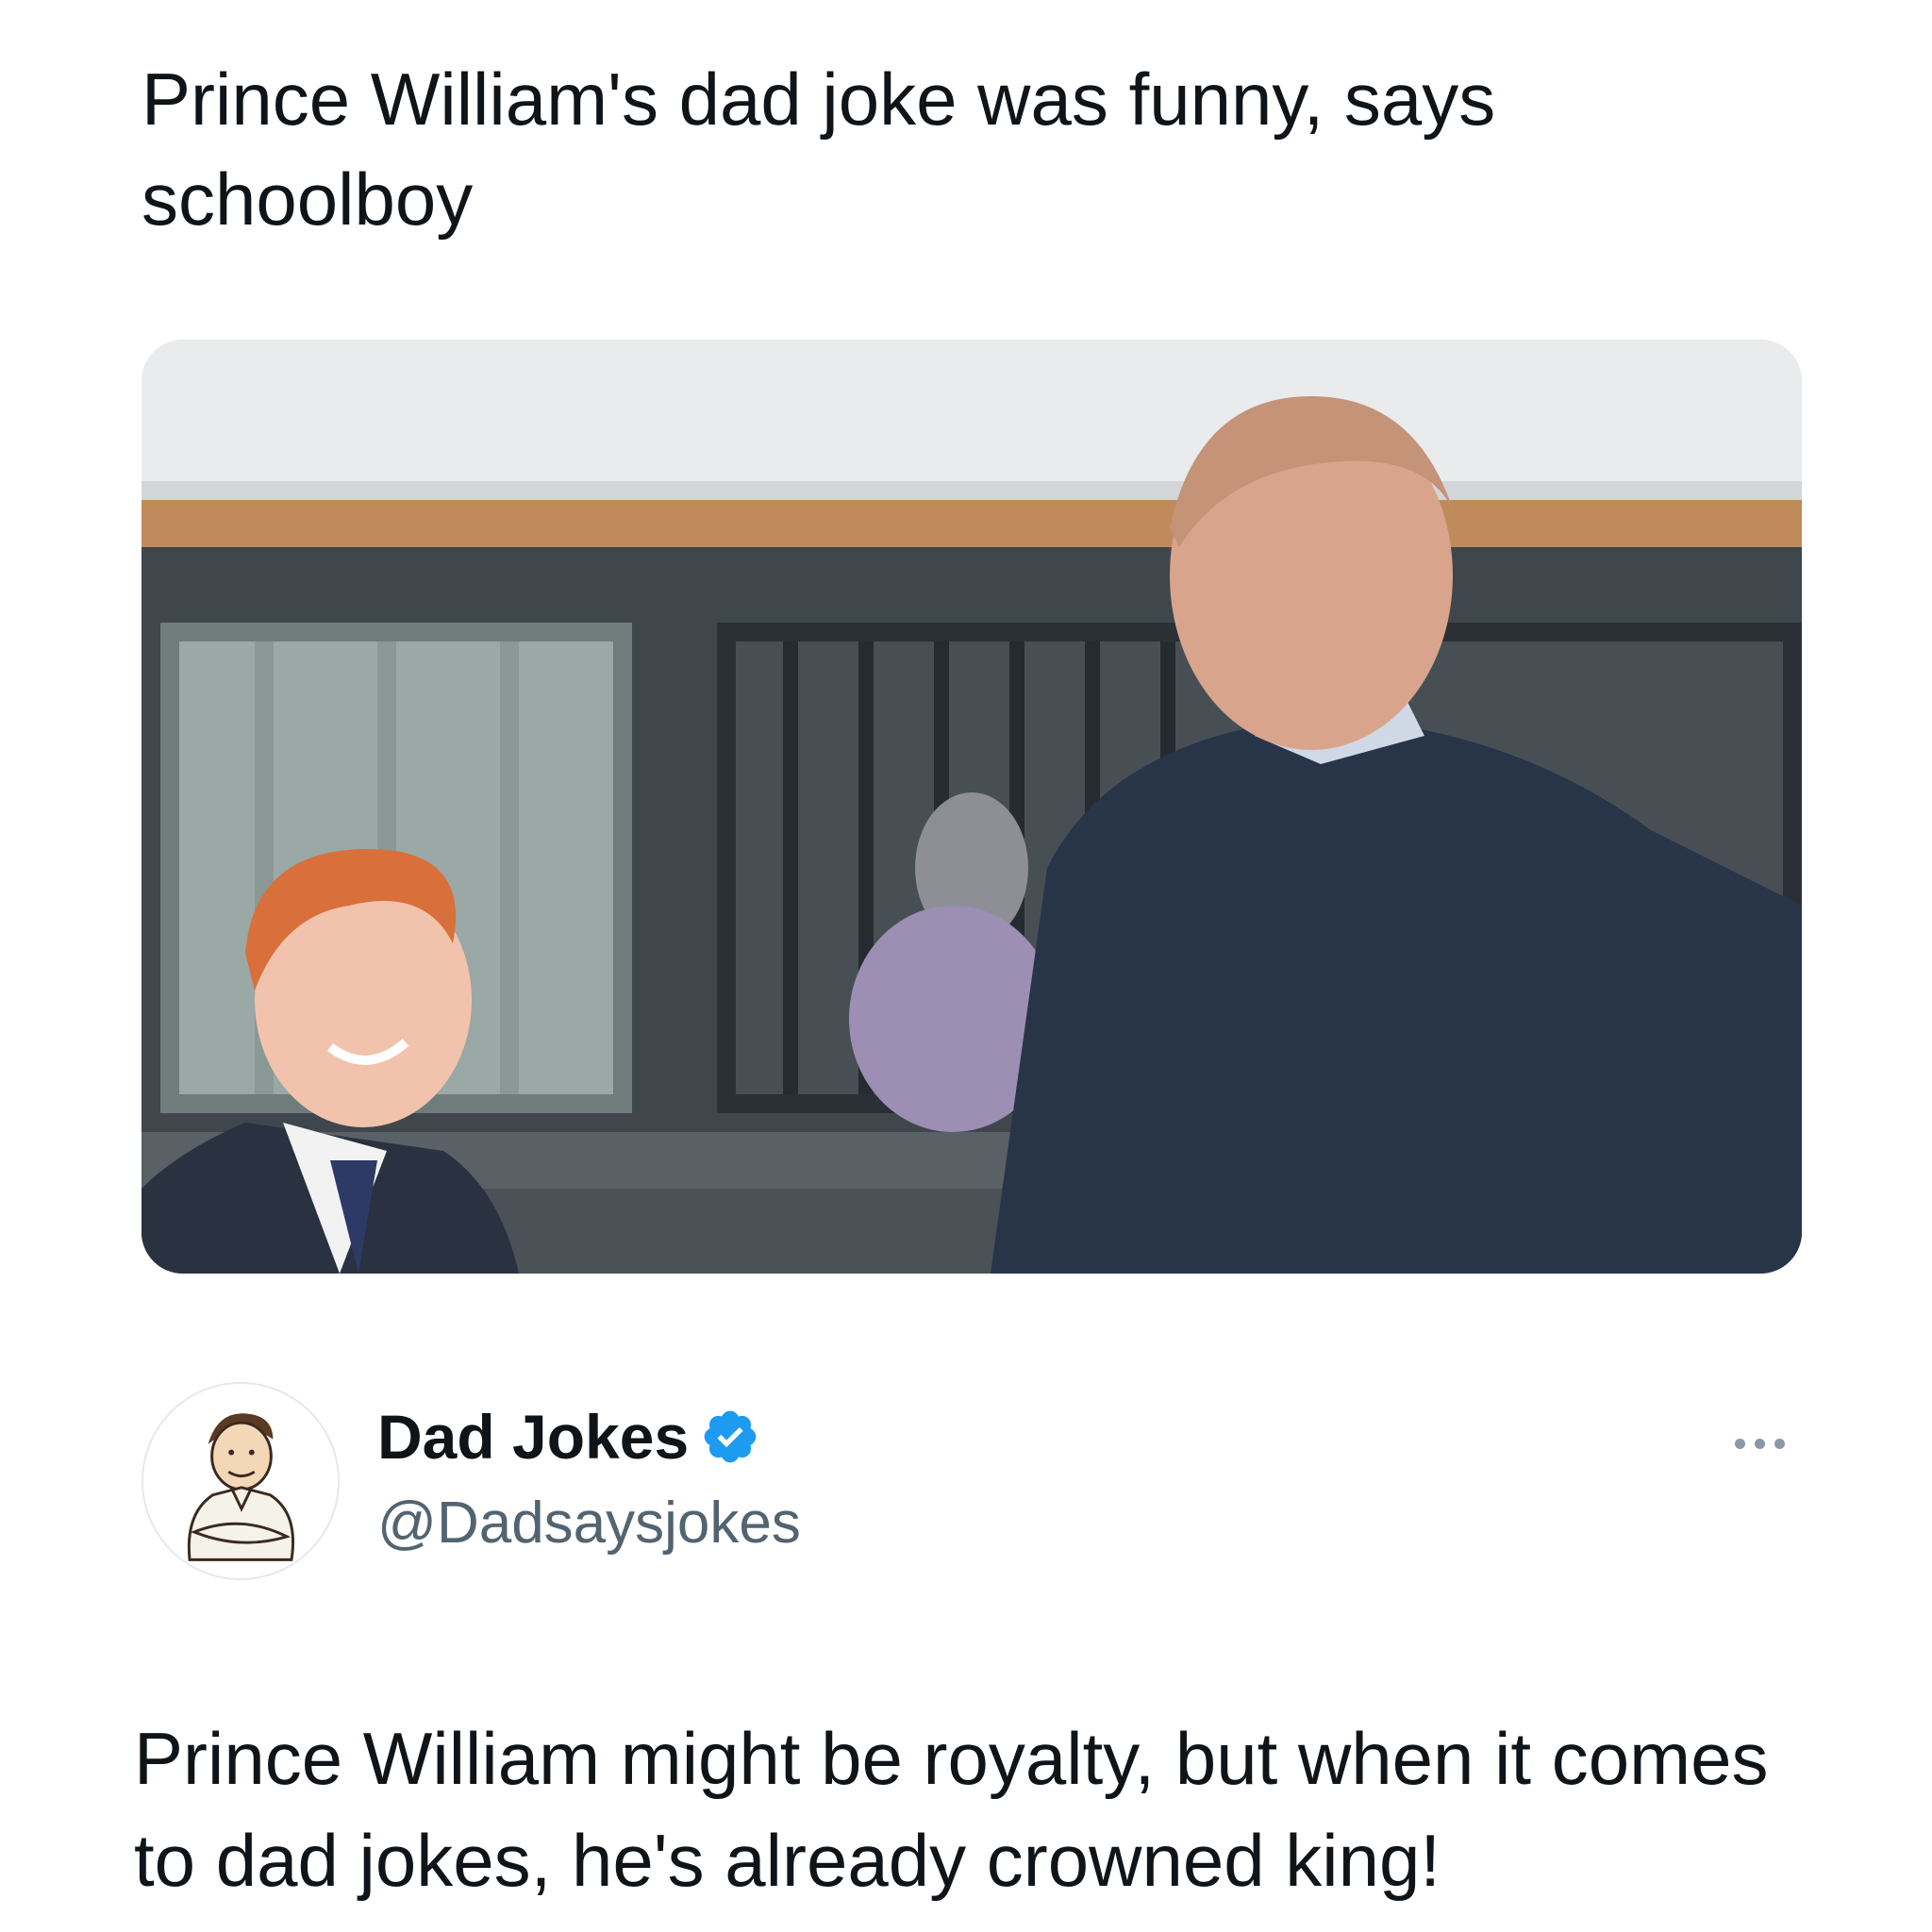 Image resolution: width=1932 pixels, height=1932 pixels. I want to click on author-handle: @Dadsaysjokes, so click(589, 1523).